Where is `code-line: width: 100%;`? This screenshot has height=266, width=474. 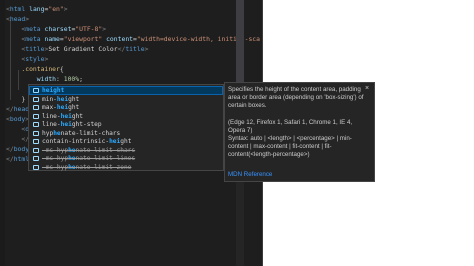 code-line: width: 100%; is located at coordinates (44, 79).